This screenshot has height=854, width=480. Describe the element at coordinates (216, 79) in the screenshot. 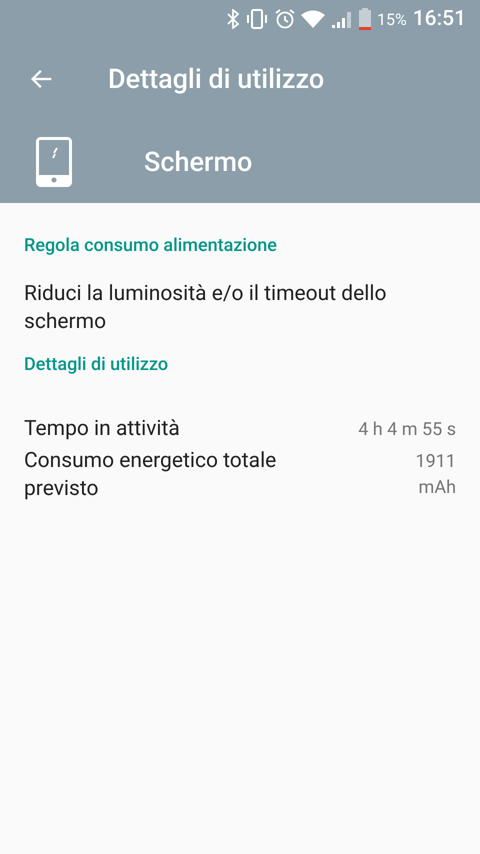

I see `toolbar-title: Dettagli di utilizzo` at that location.